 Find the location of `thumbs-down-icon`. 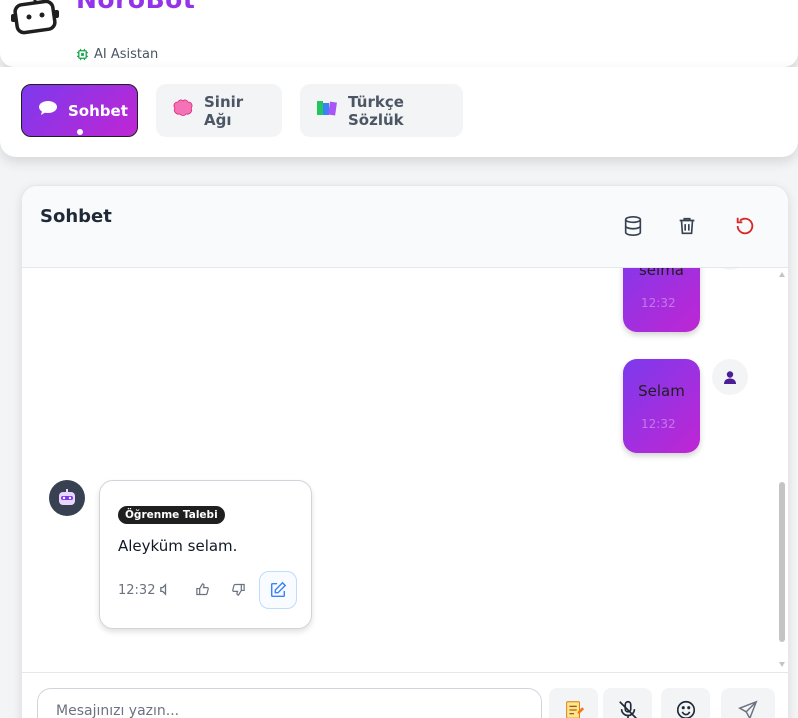

thumbs-down-icon is located at coordinates (238, 589).